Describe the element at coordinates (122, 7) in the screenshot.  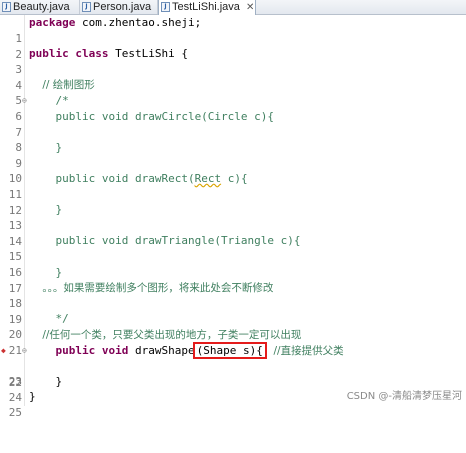
I see `tab-label: Person.java` at that location.